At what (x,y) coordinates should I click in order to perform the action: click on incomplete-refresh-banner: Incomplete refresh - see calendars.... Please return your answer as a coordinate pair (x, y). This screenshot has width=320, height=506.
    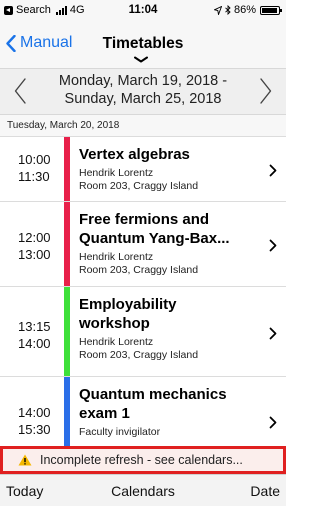
    Looking at the image, I should click on (143, 460).